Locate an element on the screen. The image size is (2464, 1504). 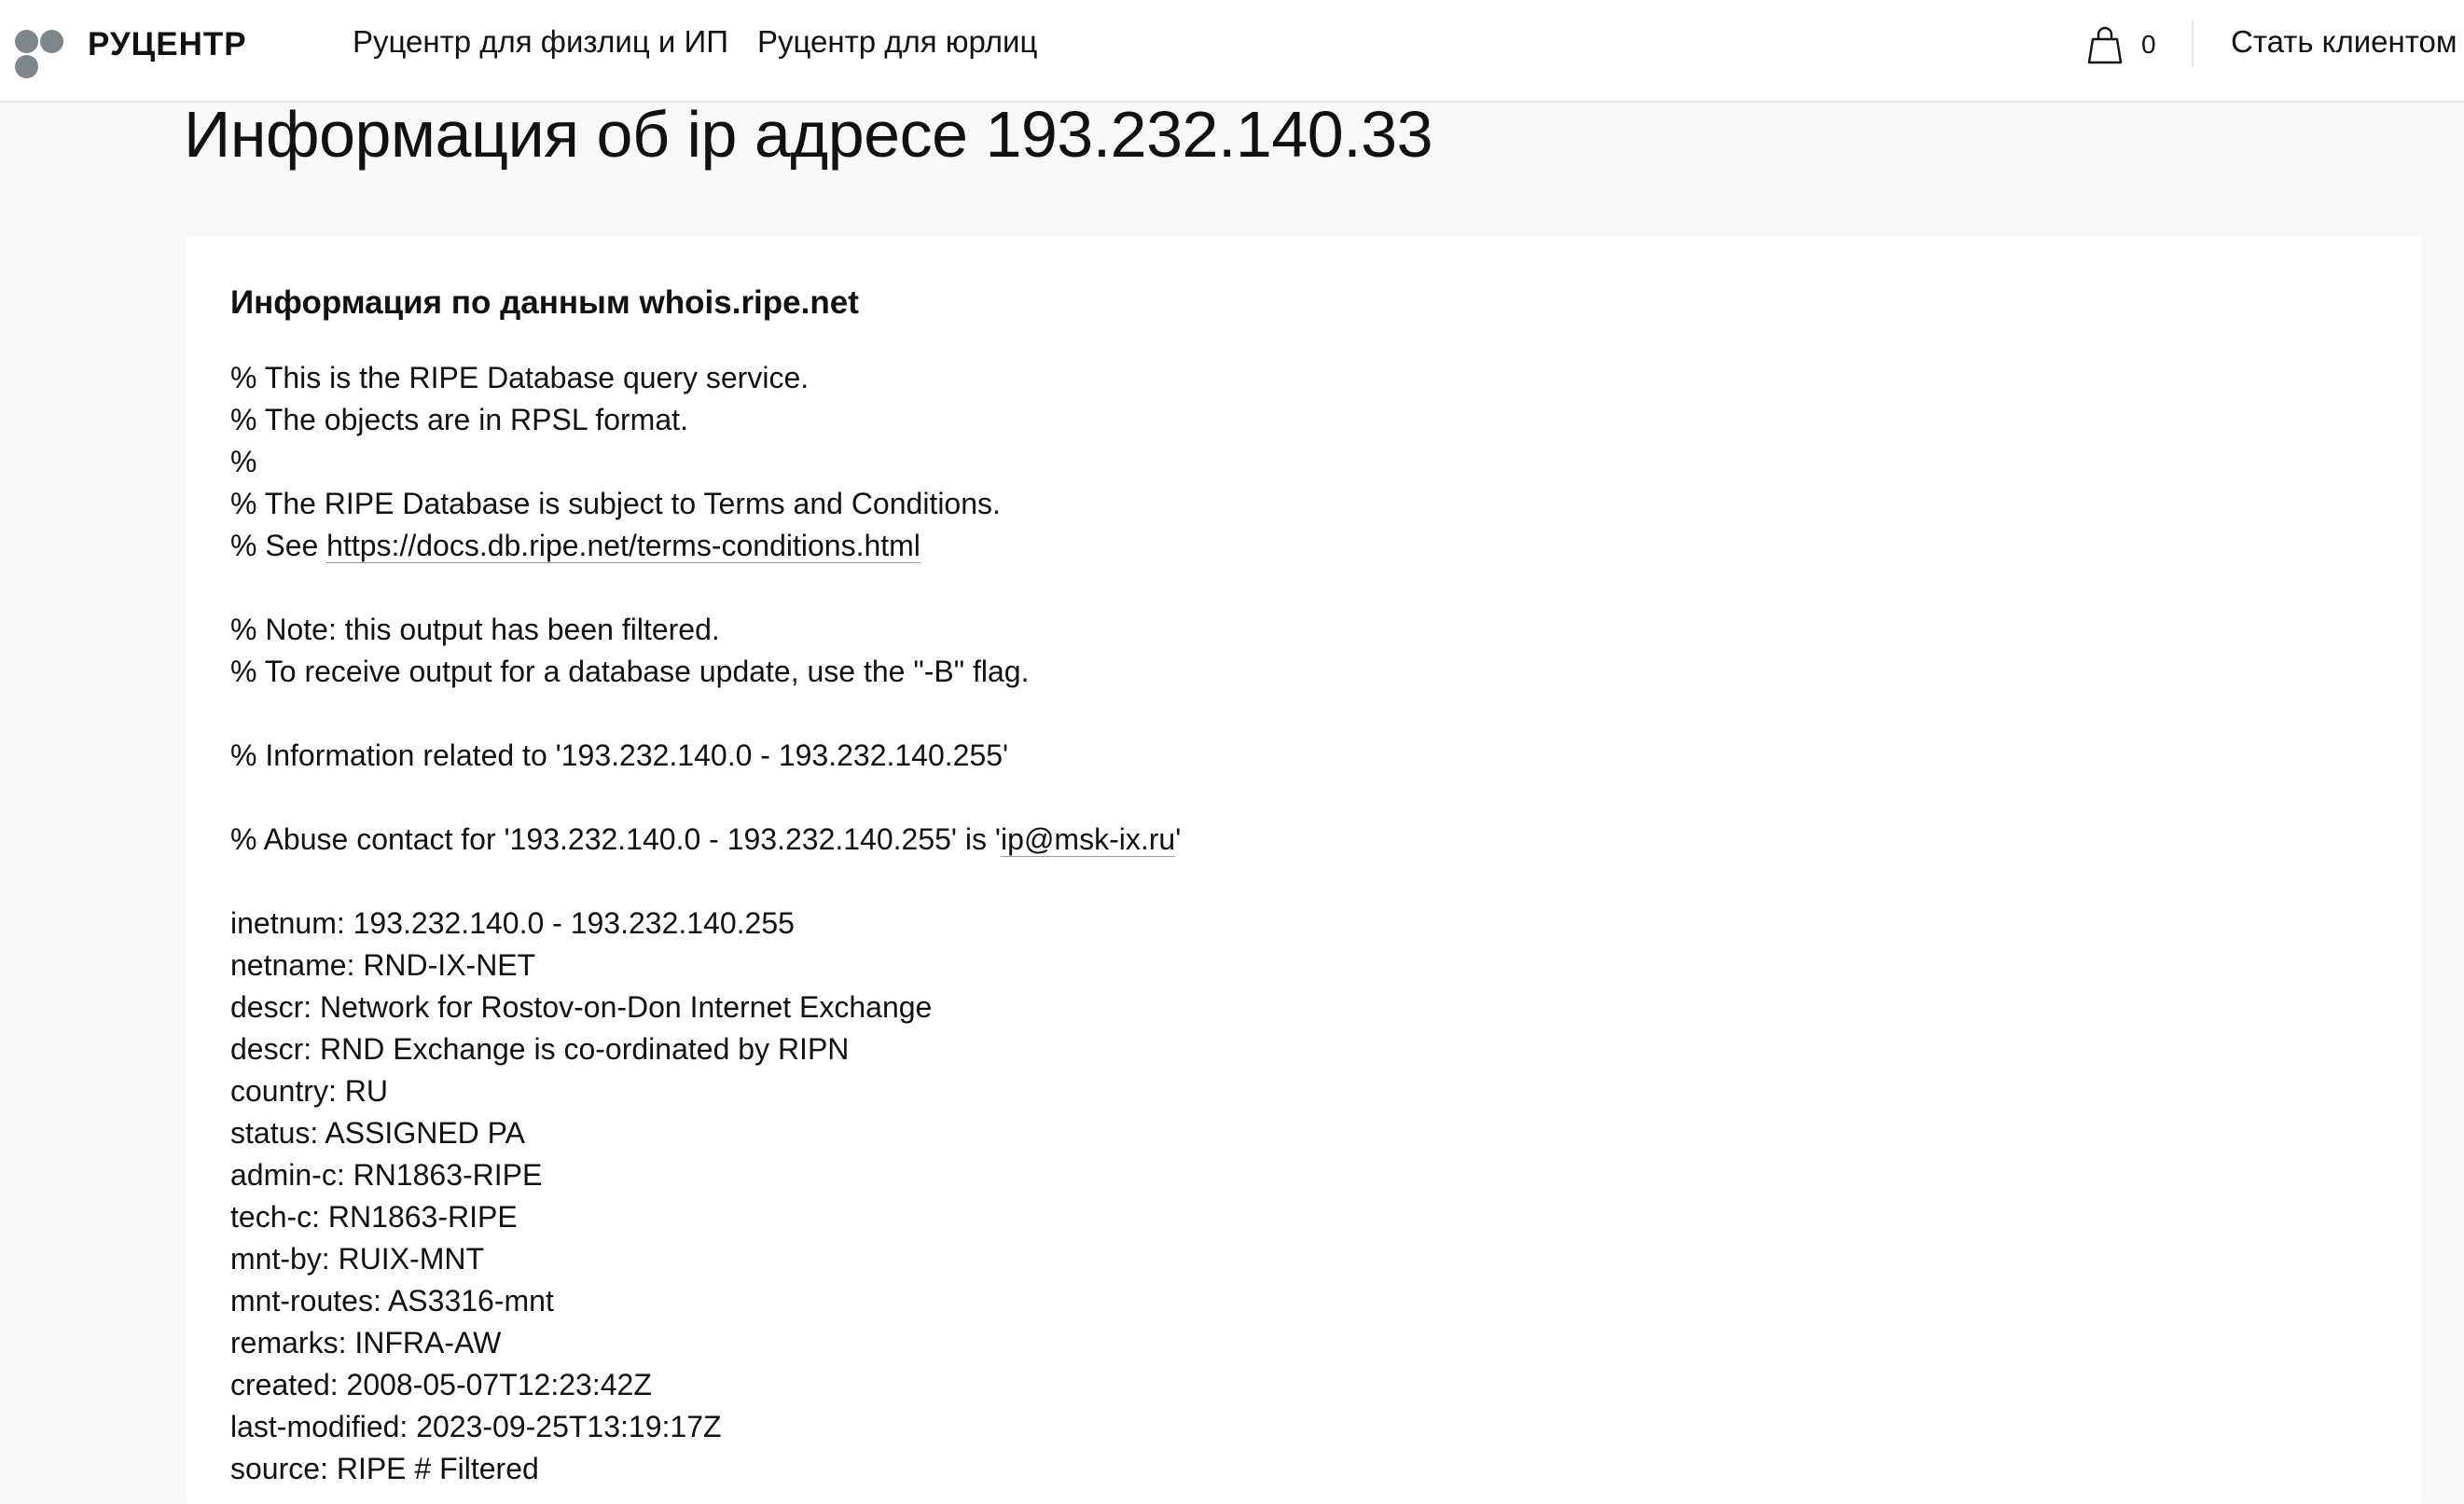
whois-record: admin-c: RN1863-RIPE is located at coordinates (386, 1175).